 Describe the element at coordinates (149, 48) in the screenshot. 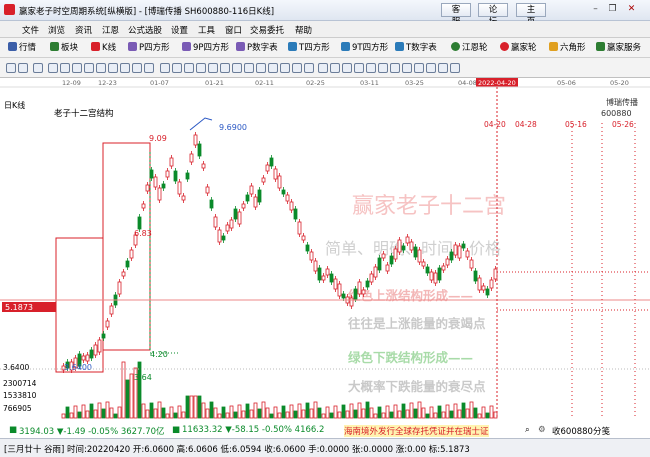

I see `p-square-button: P四方形` at that location.